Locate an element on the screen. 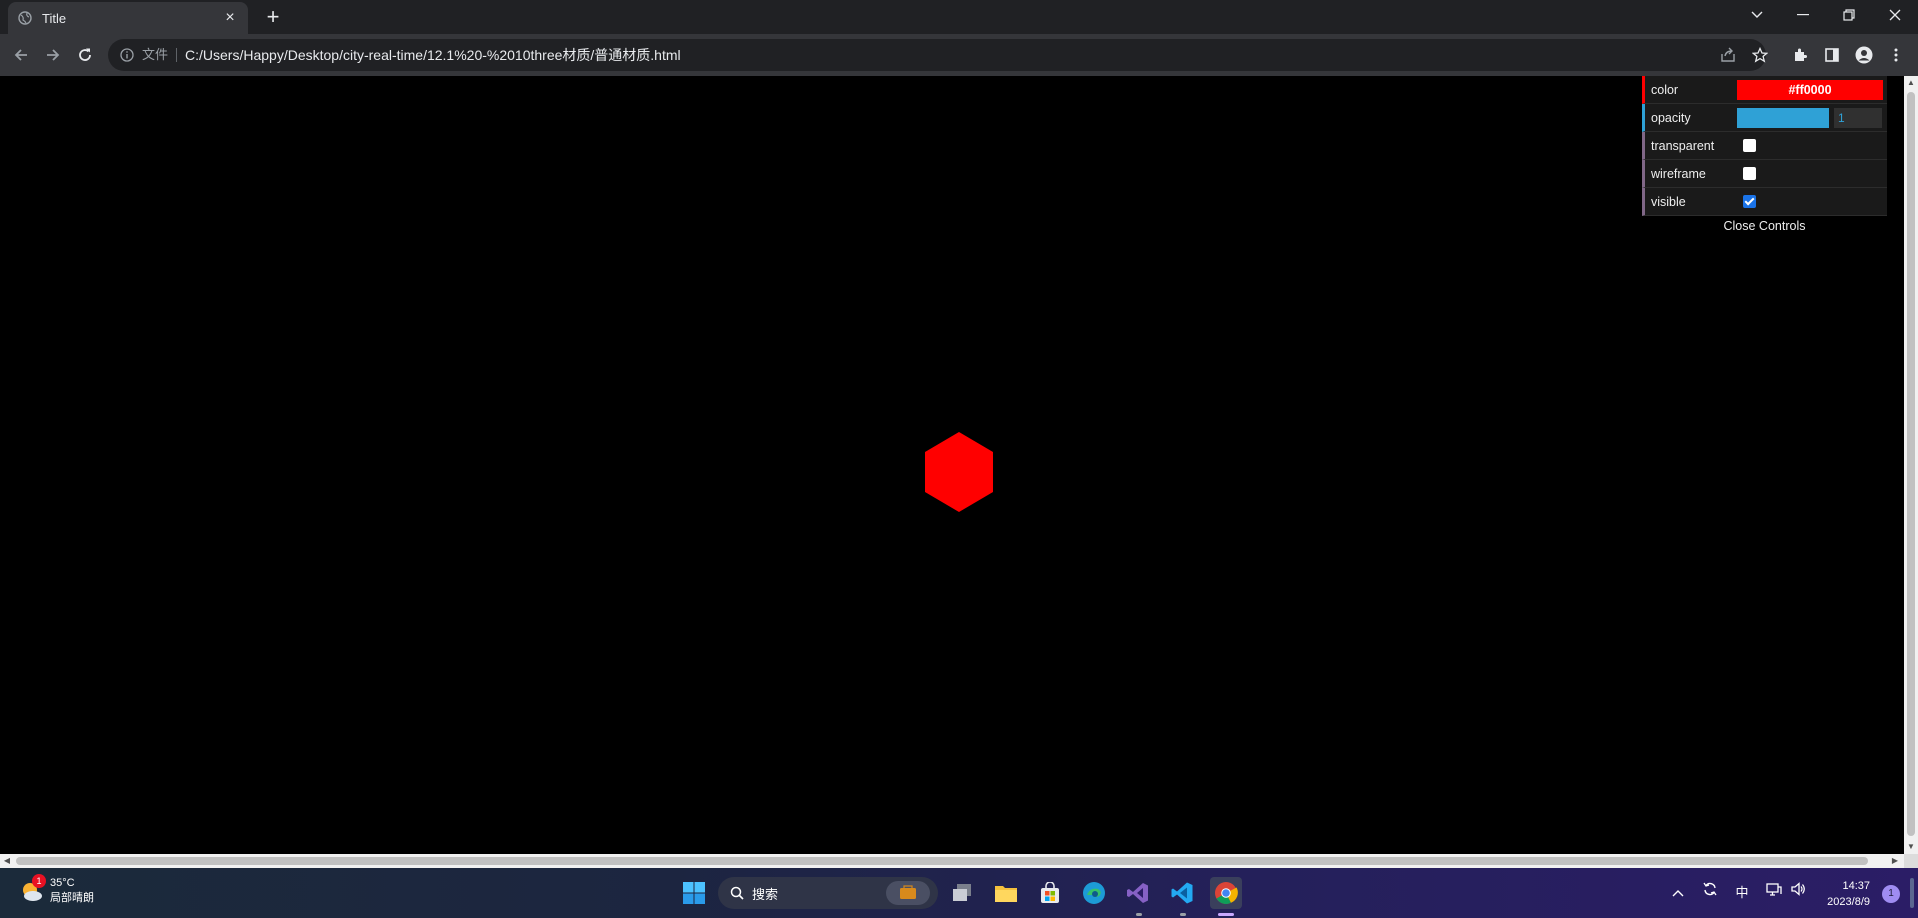  browser-tab: Title × is located at coordinates (128, 18).